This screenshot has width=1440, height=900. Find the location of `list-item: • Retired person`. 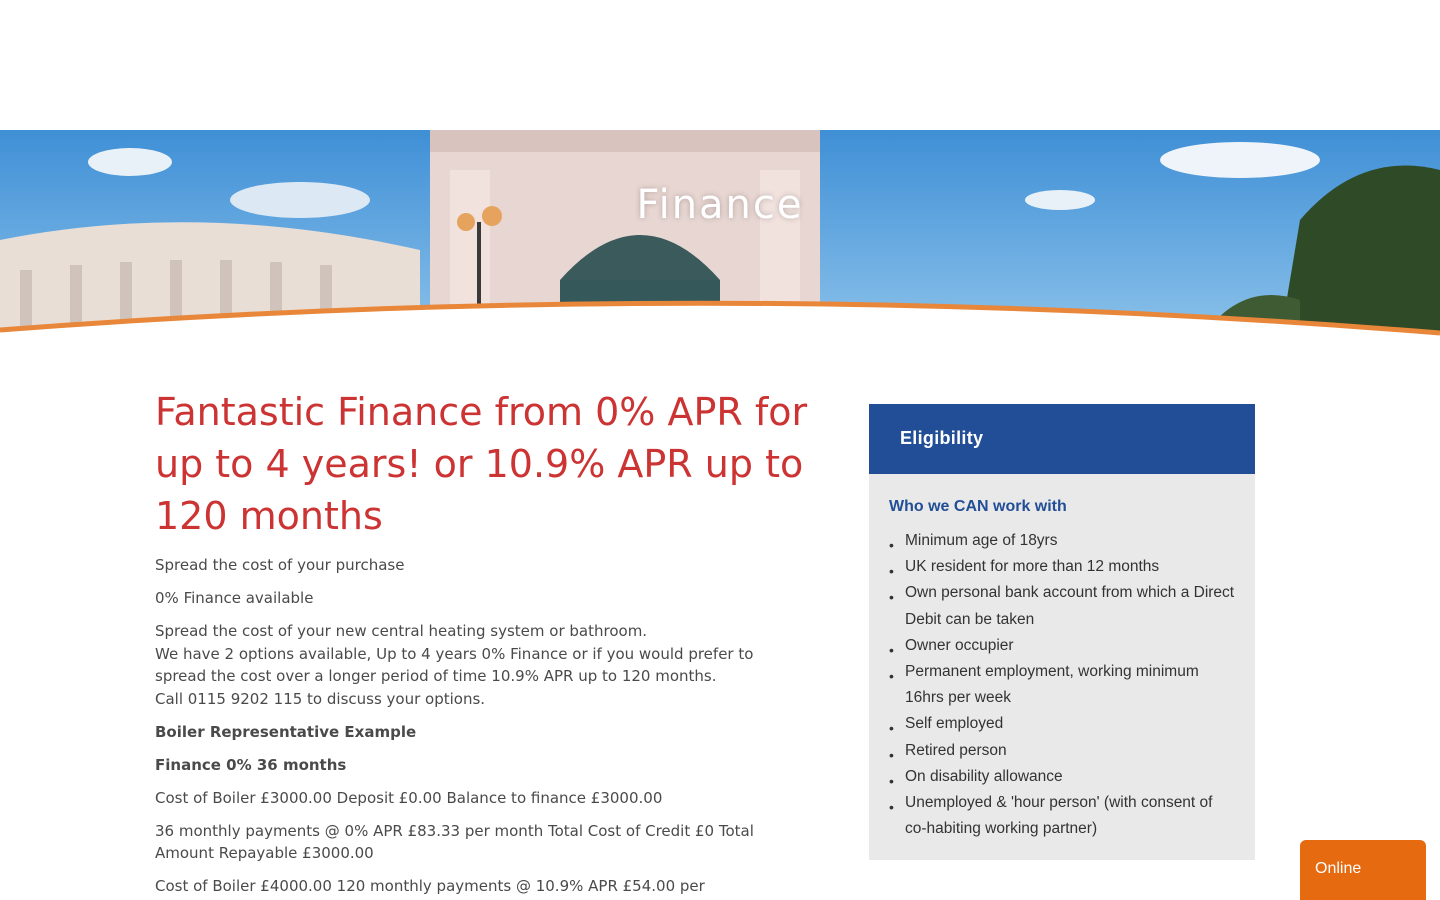

list-item: • Retired person is located at coordinates (1062, 751).